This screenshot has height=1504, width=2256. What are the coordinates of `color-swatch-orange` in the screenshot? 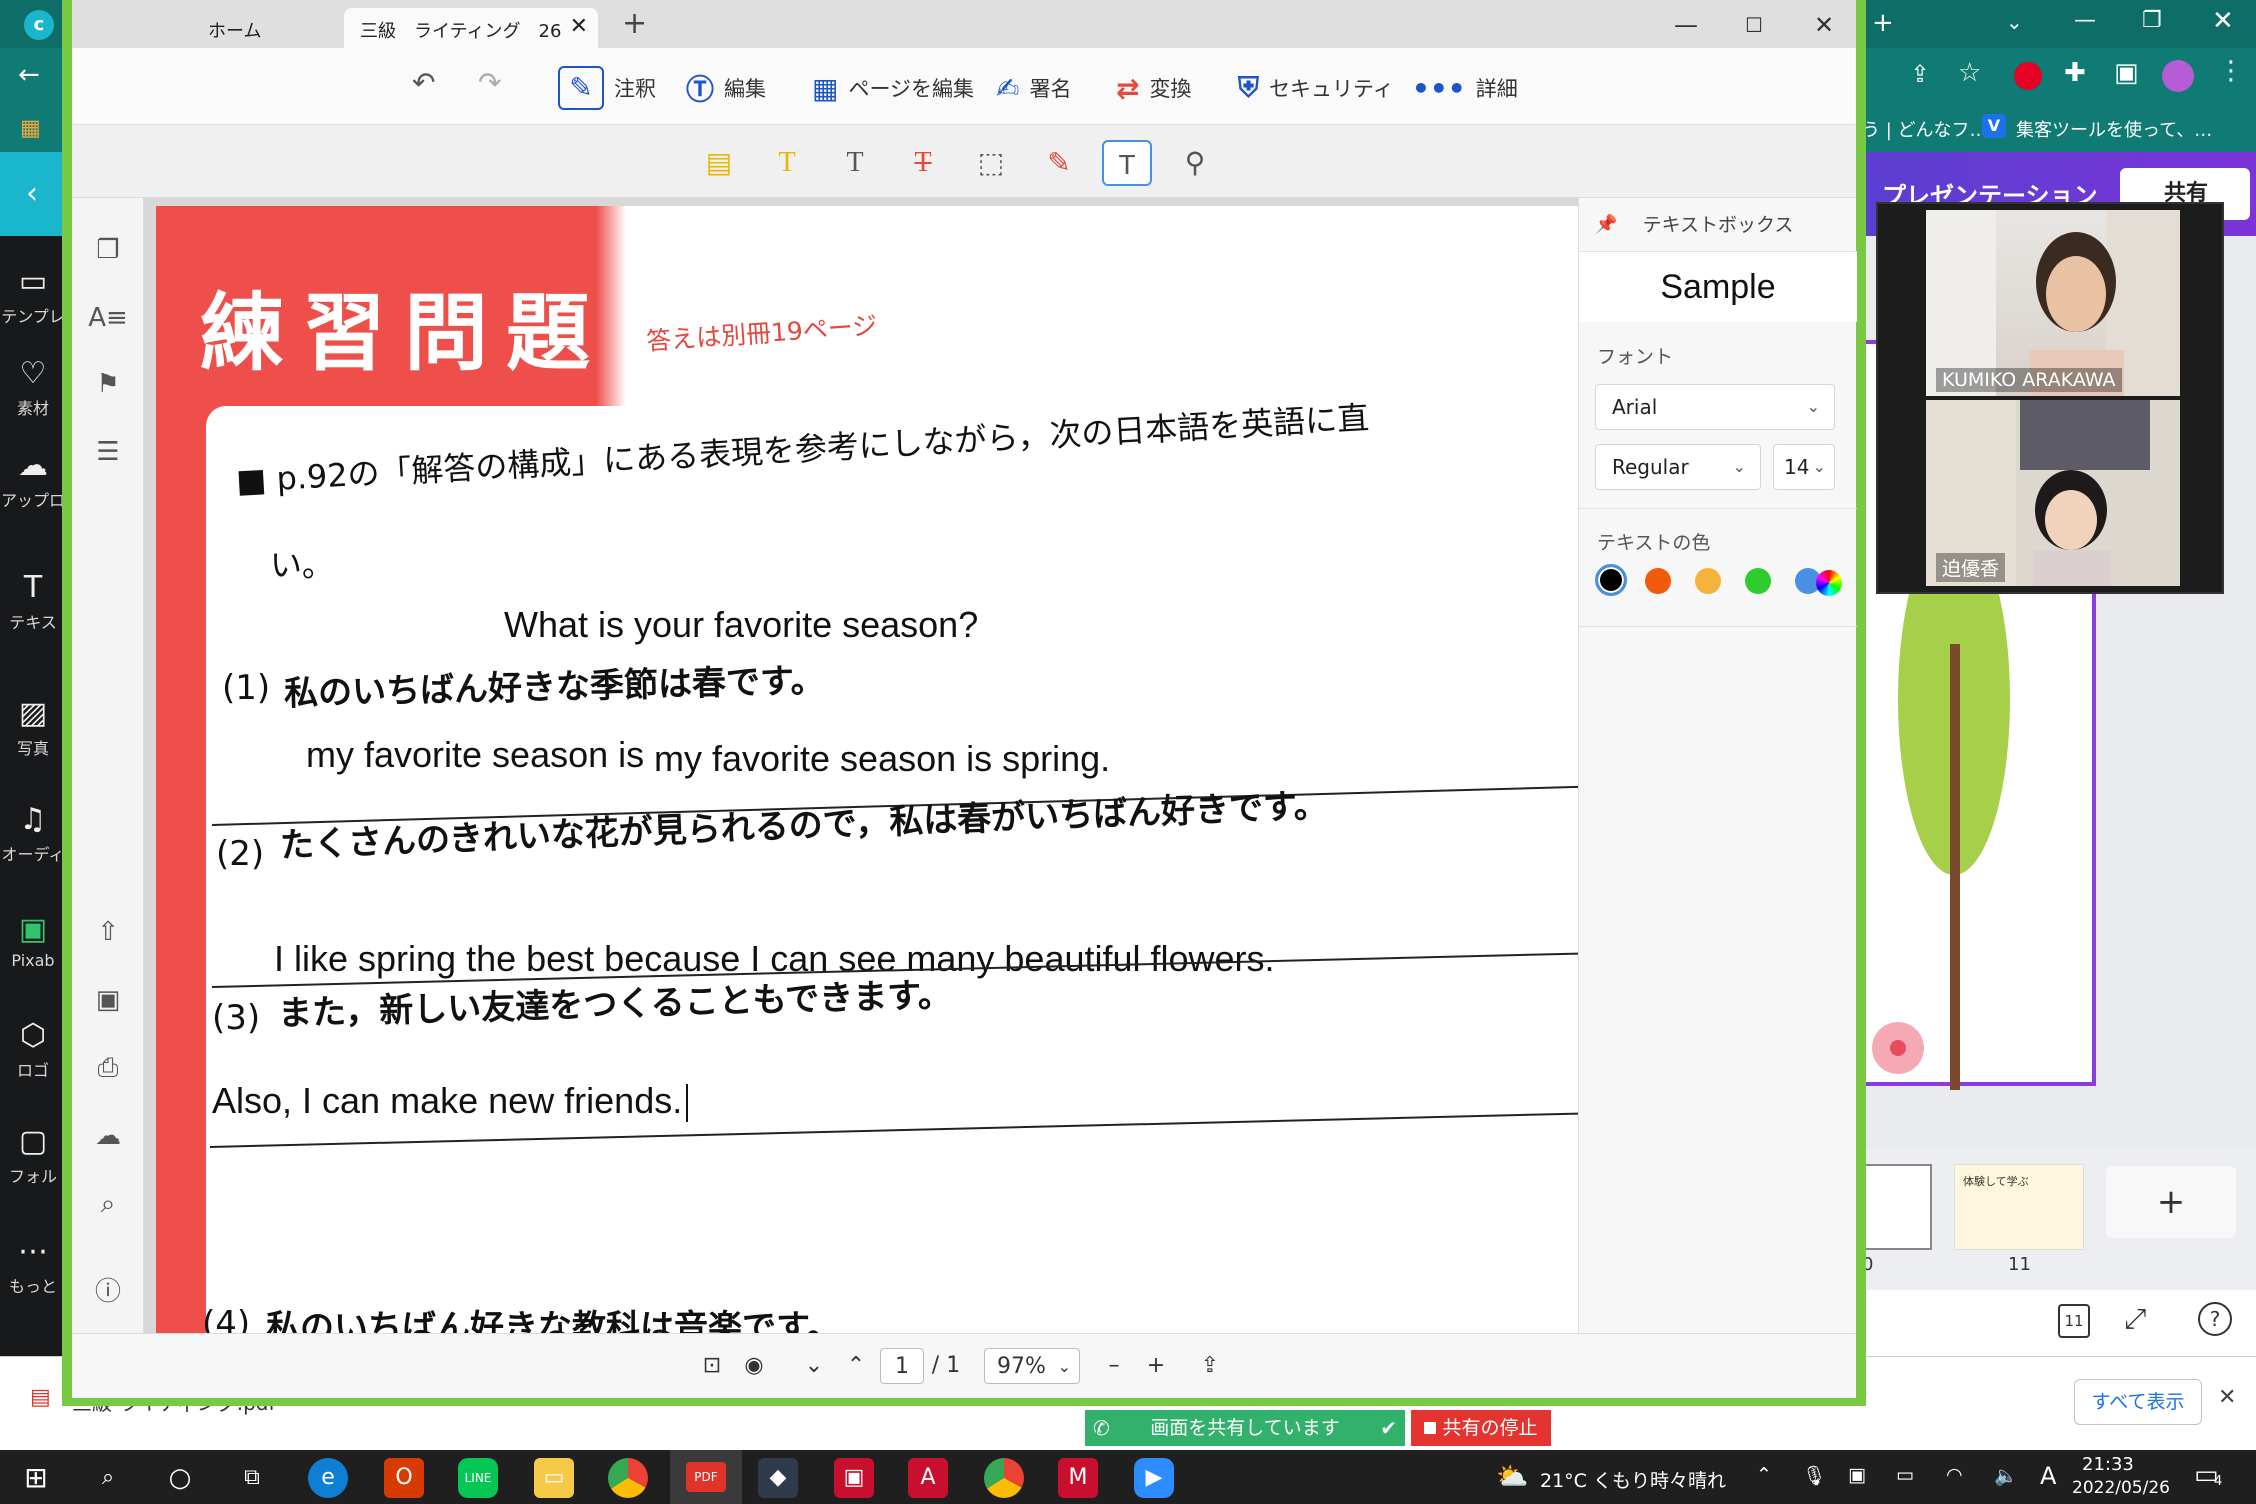 It's located at (1658, 581).